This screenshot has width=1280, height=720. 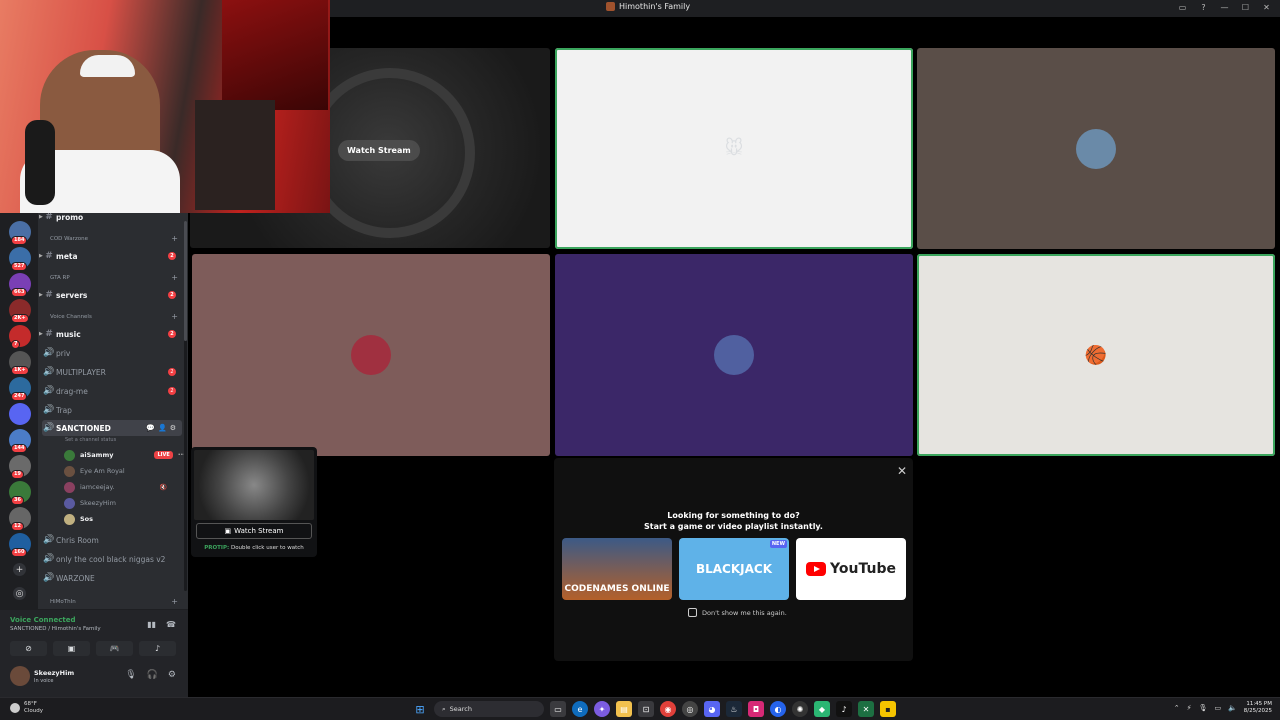 I want to click on app-icon: ◆, so click(x=822, y=709).